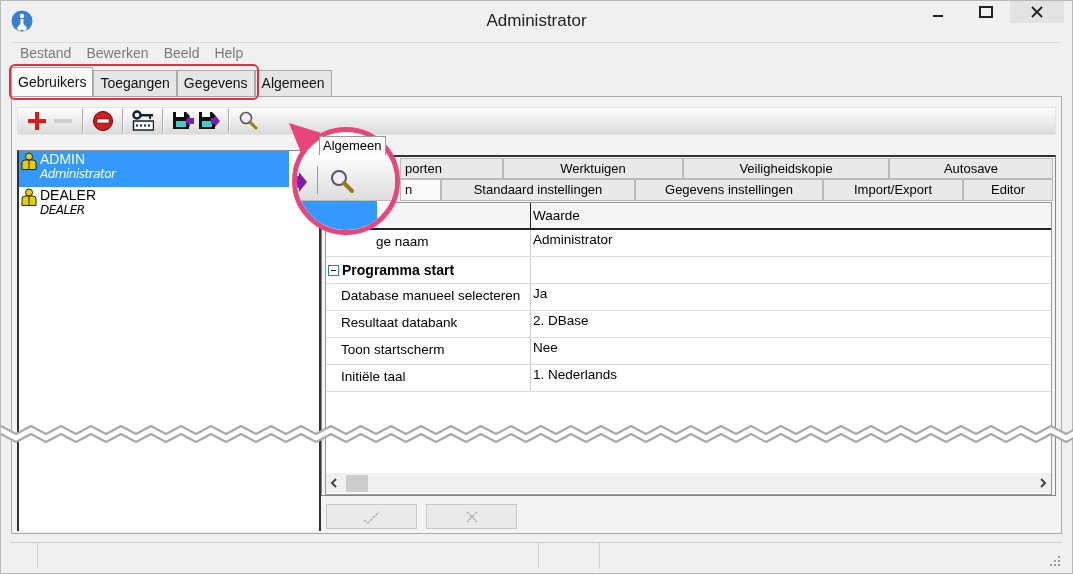  Describe the element at coordinates (556, 216) in the screenshot. I see `column-header: Waarde` at that location.